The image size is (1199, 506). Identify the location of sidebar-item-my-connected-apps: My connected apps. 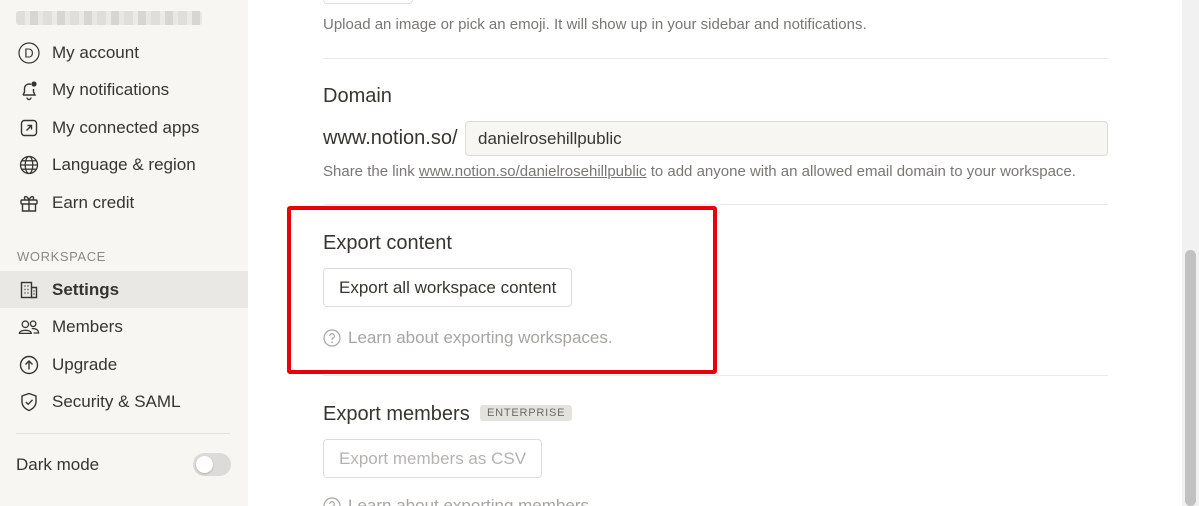
(124, 127).